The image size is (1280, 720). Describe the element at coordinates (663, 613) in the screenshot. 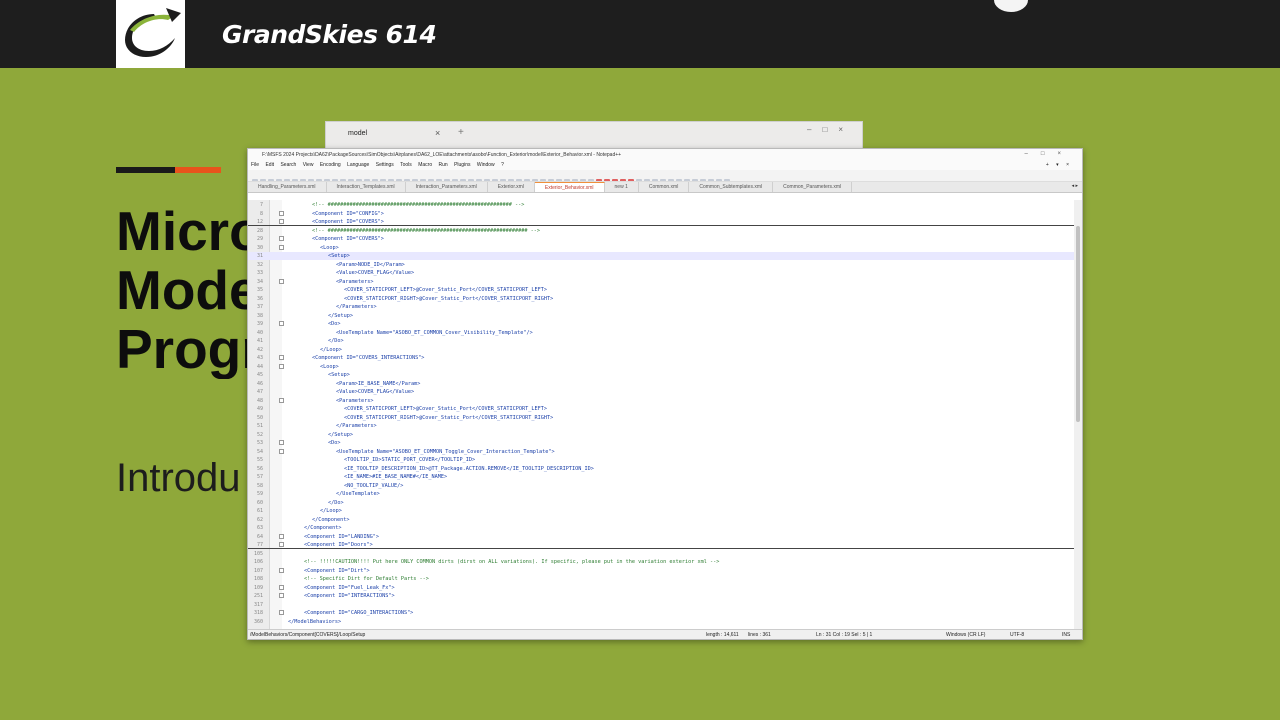

I see `code-line: 318 <Component ID="CARGO_INTERACTIONS">` at that location.